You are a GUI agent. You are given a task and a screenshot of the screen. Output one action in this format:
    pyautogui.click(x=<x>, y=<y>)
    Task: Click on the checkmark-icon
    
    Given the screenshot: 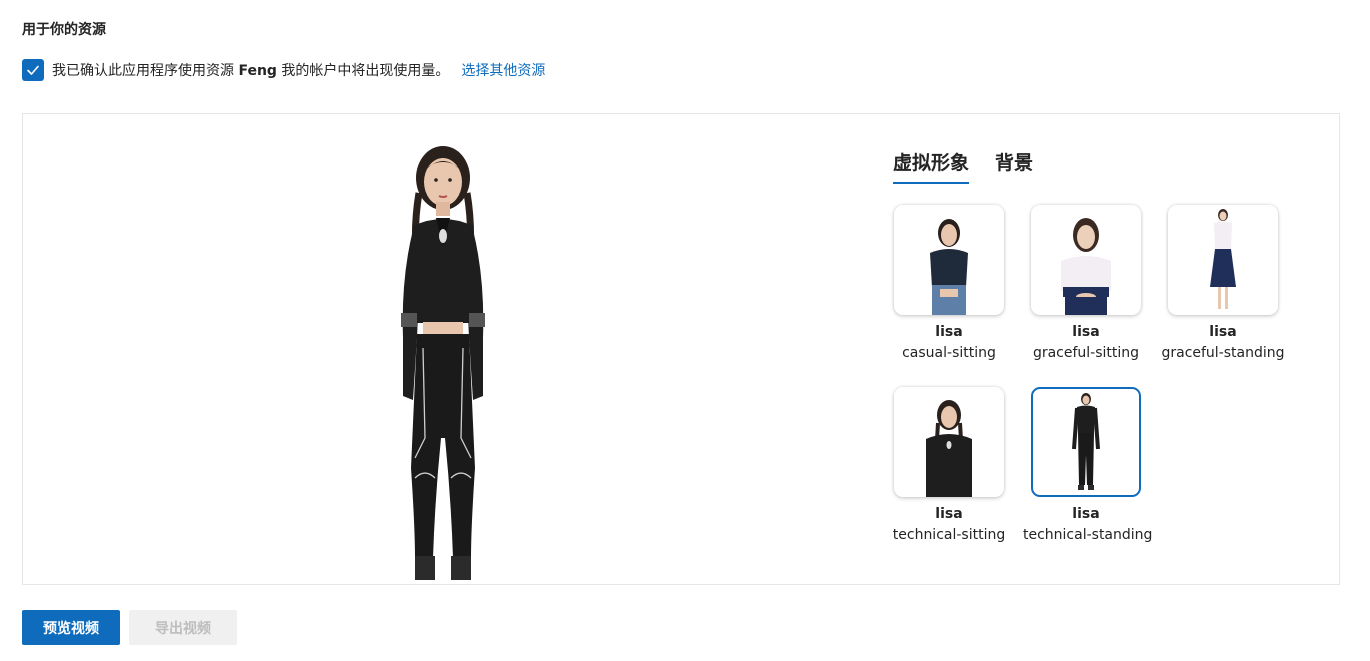 What is the action you would take?
    pyautogui.click(x=33, y=70)
    